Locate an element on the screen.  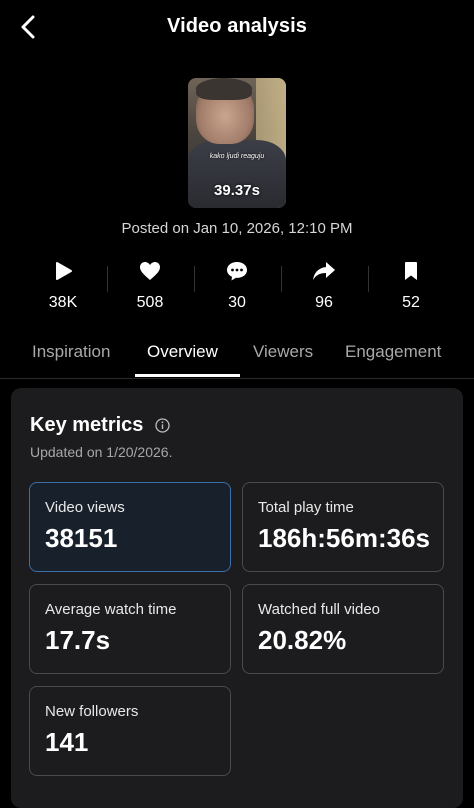
tab-bar: Inspiration Overview Viewers Engagement is located at coordinates (237, 354).